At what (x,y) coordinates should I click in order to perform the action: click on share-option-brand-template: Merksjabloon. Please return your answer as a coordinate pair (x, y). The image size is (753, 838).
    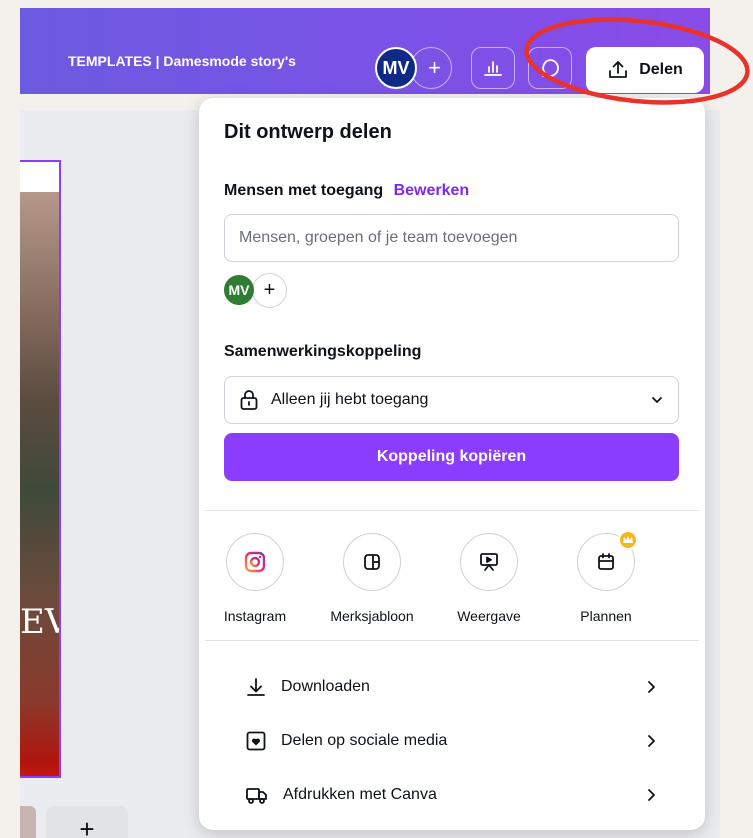
    Looking at the image, I should click on (372, 578).